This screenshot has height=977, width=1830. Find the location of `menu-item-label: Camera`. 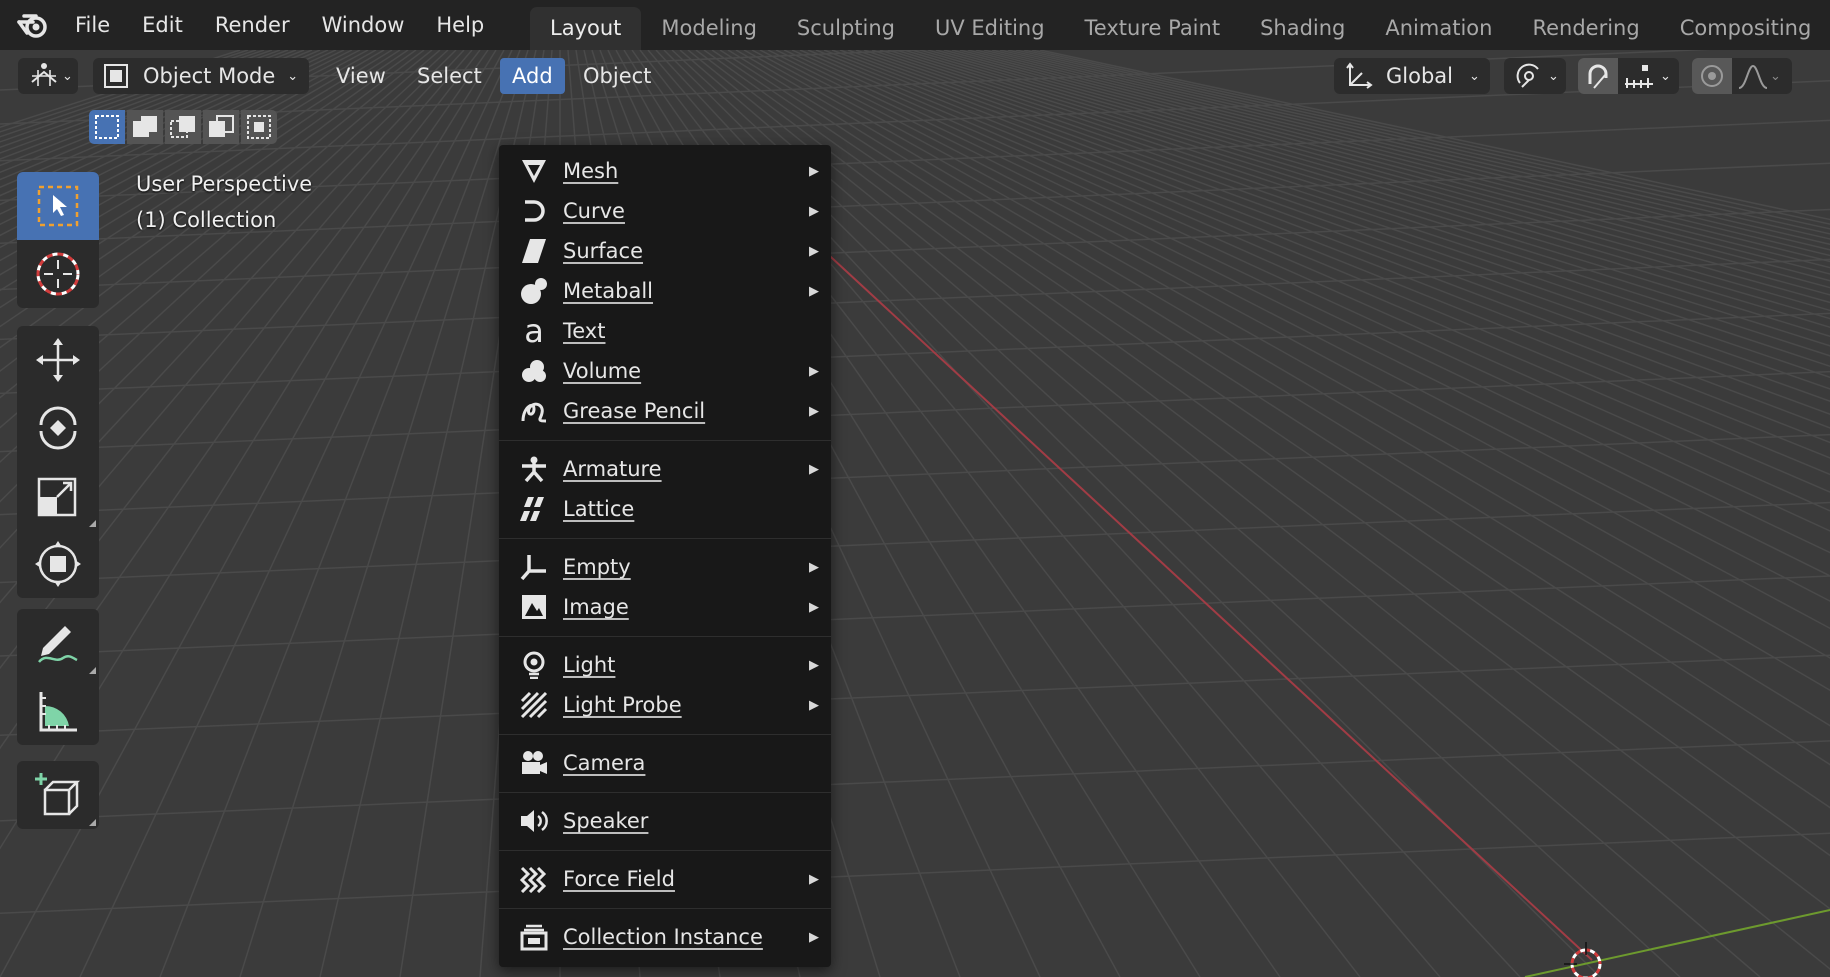

menu-item-label: Camera is located at coordinates (604, 763).